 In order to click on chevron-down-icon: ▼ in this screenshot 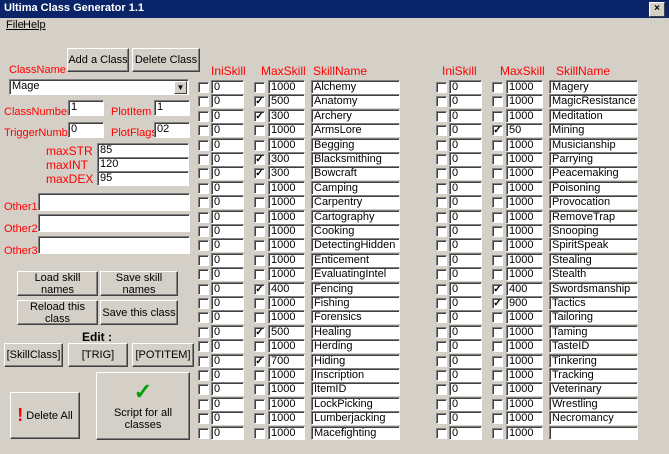, I will do `click(180, 87)`.